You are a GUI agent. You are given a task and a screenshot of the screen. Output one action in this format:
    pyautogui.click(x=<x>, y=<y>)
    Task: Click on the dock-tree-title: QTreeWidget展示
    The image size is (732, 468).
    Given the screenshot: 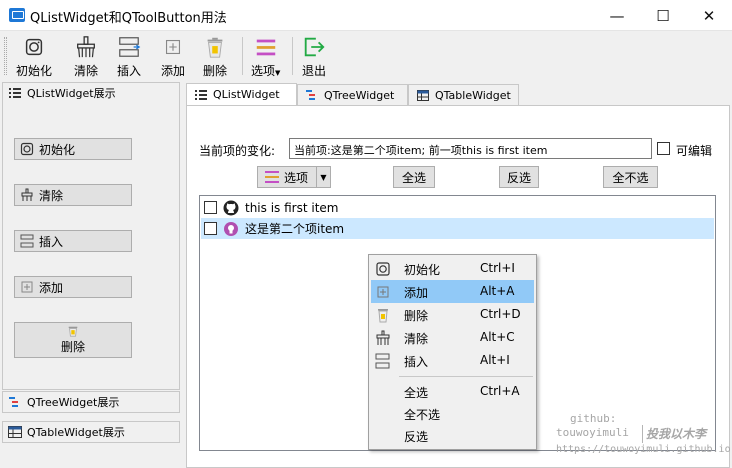 What is the action you would take?
    pyautogui.click(x=91, y=402)
    